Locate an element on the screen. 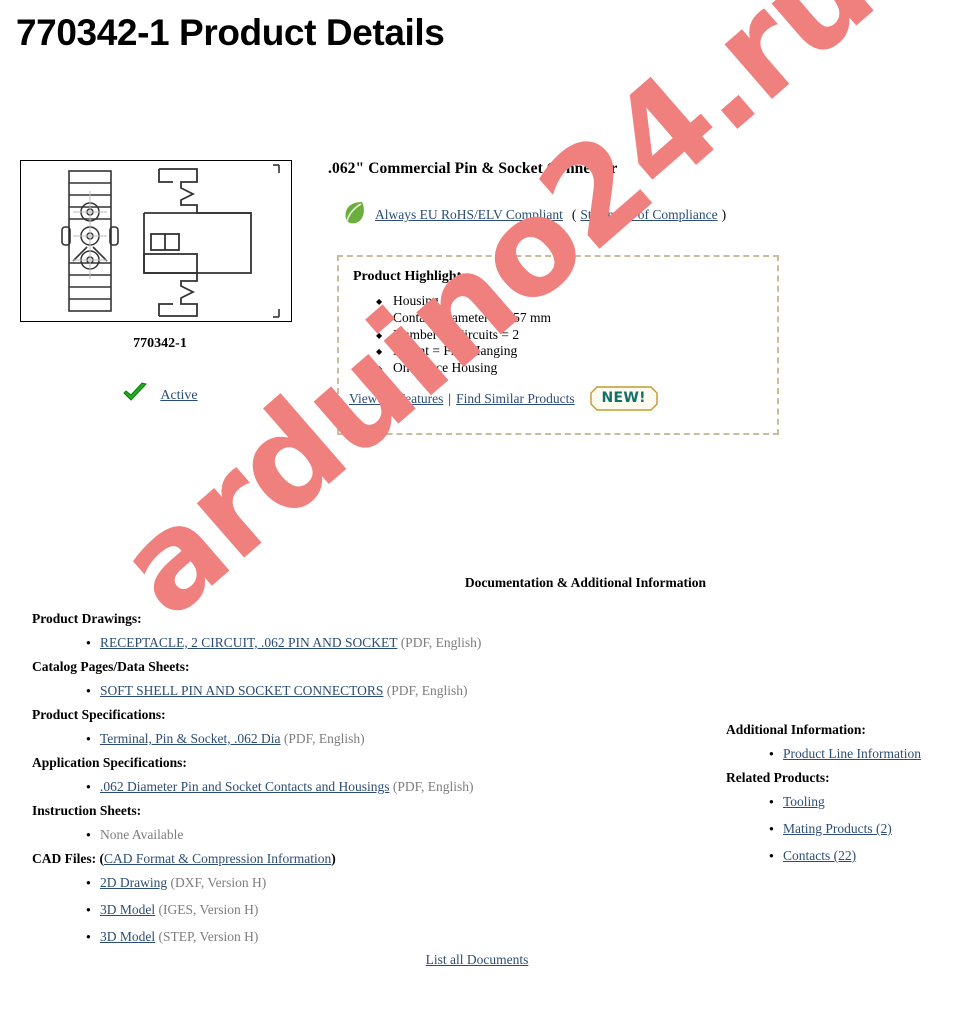 The height and width of the screenshot is (1024, 954). new-badge-label: NEW! is located at coordinates (623, 398).